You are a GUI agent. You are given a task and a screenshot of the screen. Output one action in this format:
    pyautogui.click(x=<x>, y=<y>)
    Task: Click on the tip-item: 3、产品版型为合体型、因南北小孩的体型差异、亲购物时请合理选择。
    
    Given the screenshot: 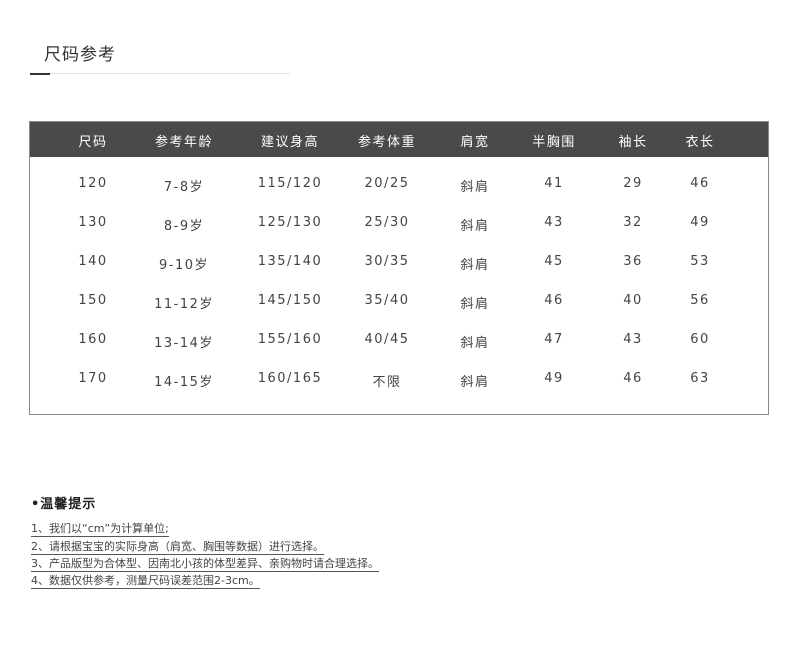 What is the action you would take?
    pyautogui.click(x=205, y=564)
    